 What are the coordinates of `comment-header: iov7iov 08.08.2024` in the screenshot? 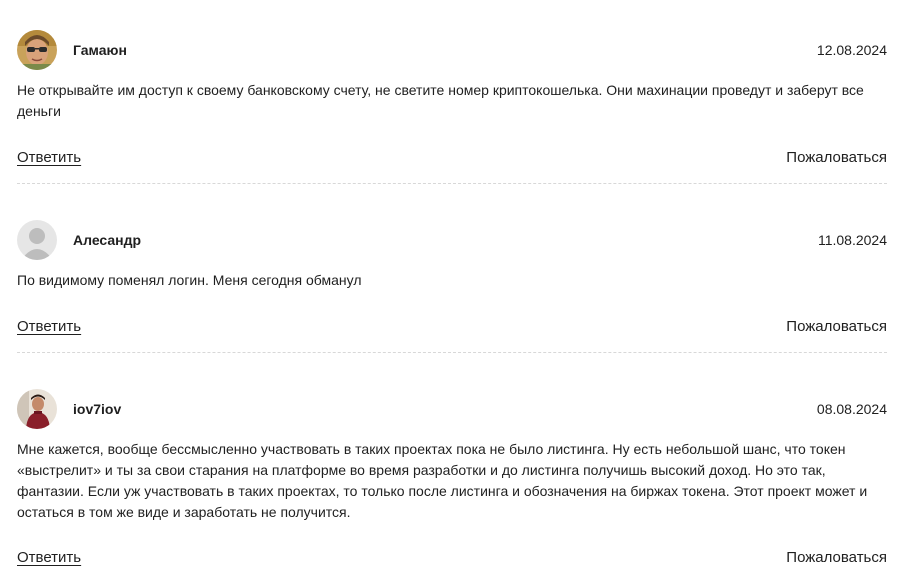 It's located at (452, 409).